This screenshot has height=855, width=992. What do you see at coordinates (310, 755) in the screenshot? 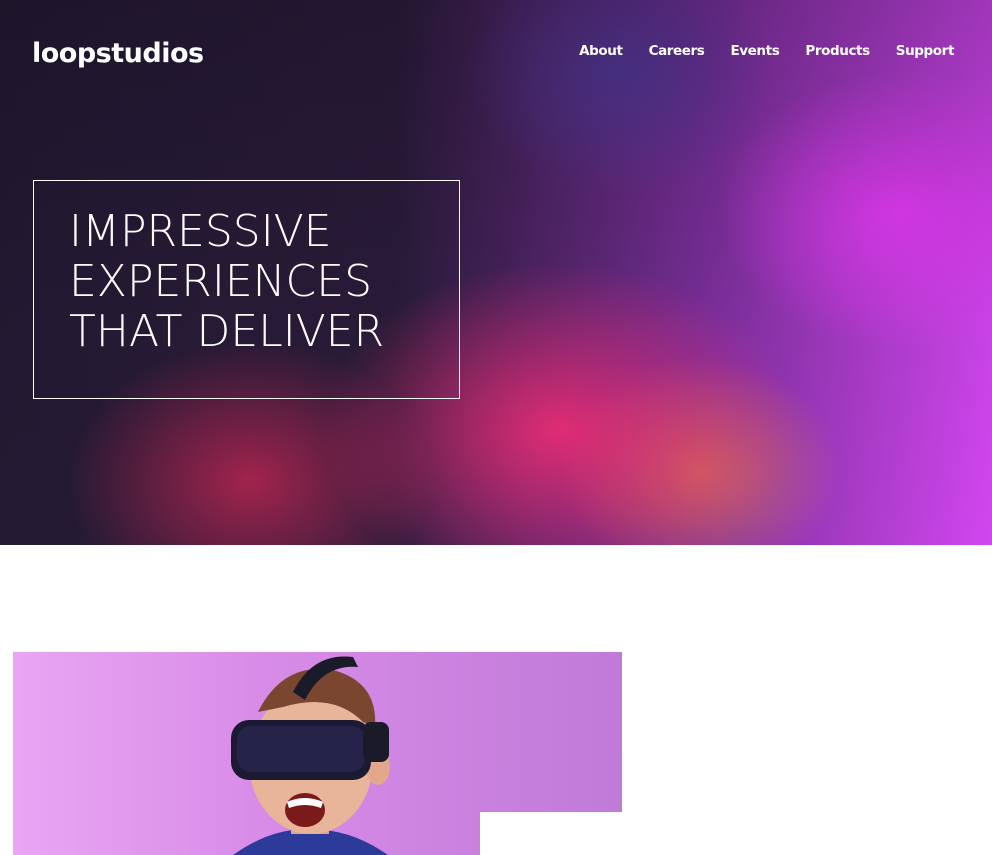
I see `vr-person-illustration` at bounding box center [310, 755].